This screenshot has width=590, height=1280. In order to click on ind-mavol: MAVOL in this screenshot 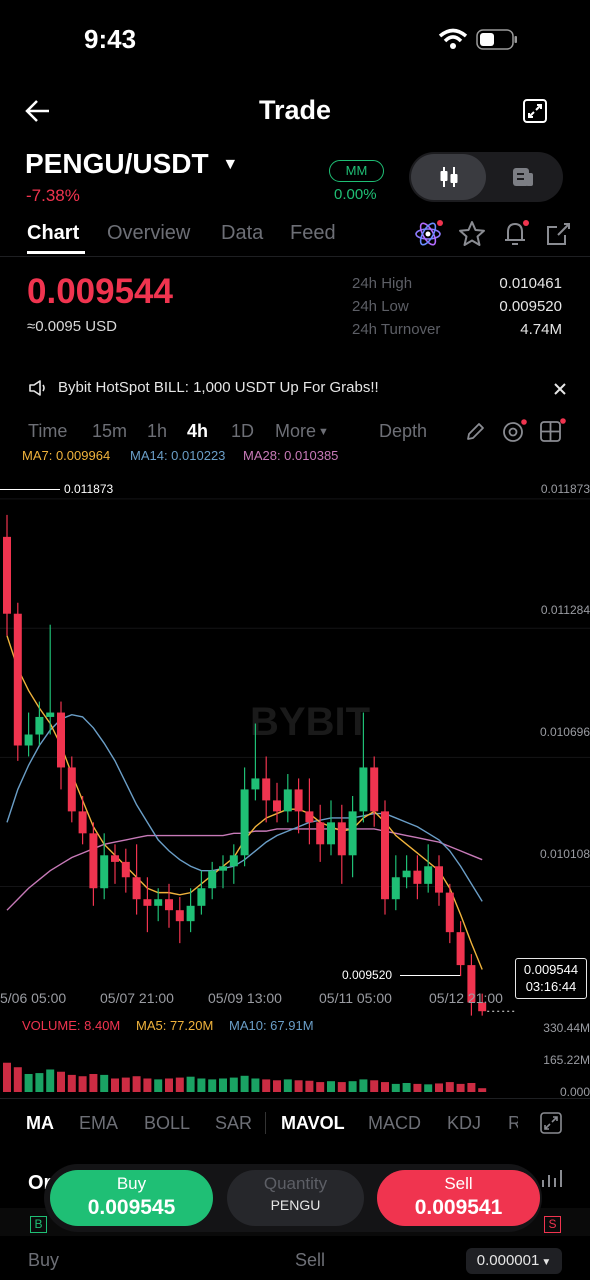, I will do `click(313, 1123)`.